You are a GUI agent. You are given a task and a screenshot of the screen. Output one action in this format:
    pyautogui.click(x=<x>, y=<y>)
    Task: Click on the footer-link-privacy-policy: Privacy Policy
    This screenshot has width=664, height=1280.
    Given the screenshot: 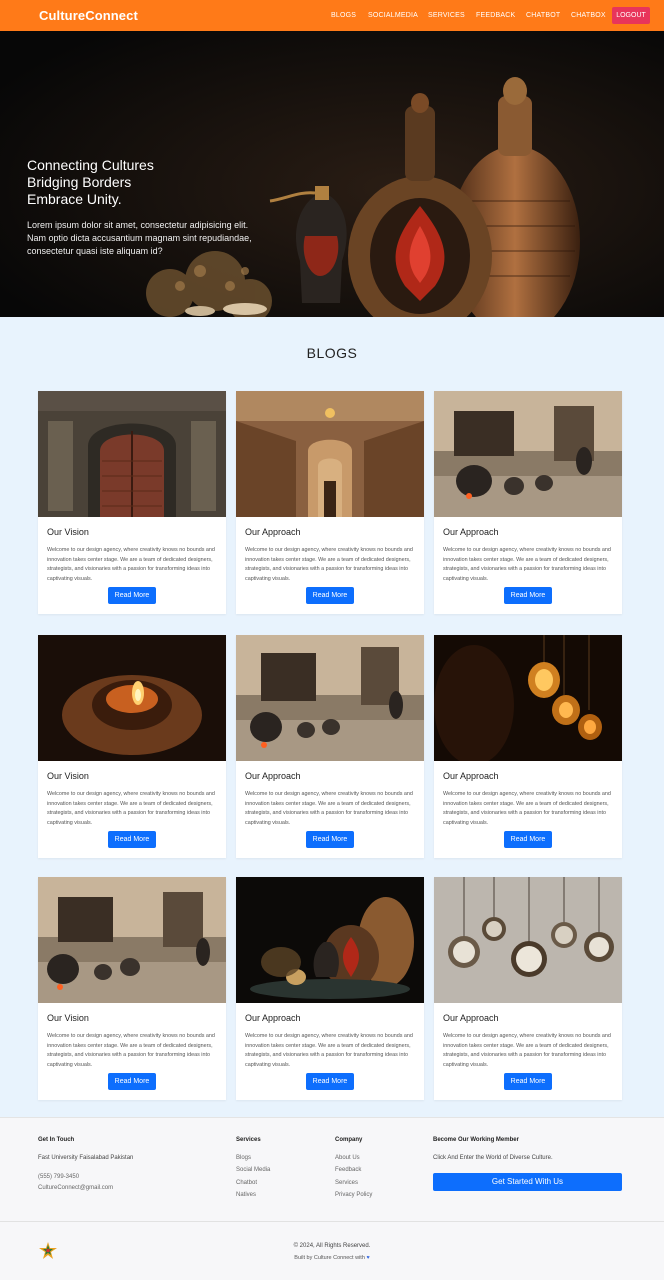 What is the action you would take?
    pyautogui.click(x=353, y=1195)
    